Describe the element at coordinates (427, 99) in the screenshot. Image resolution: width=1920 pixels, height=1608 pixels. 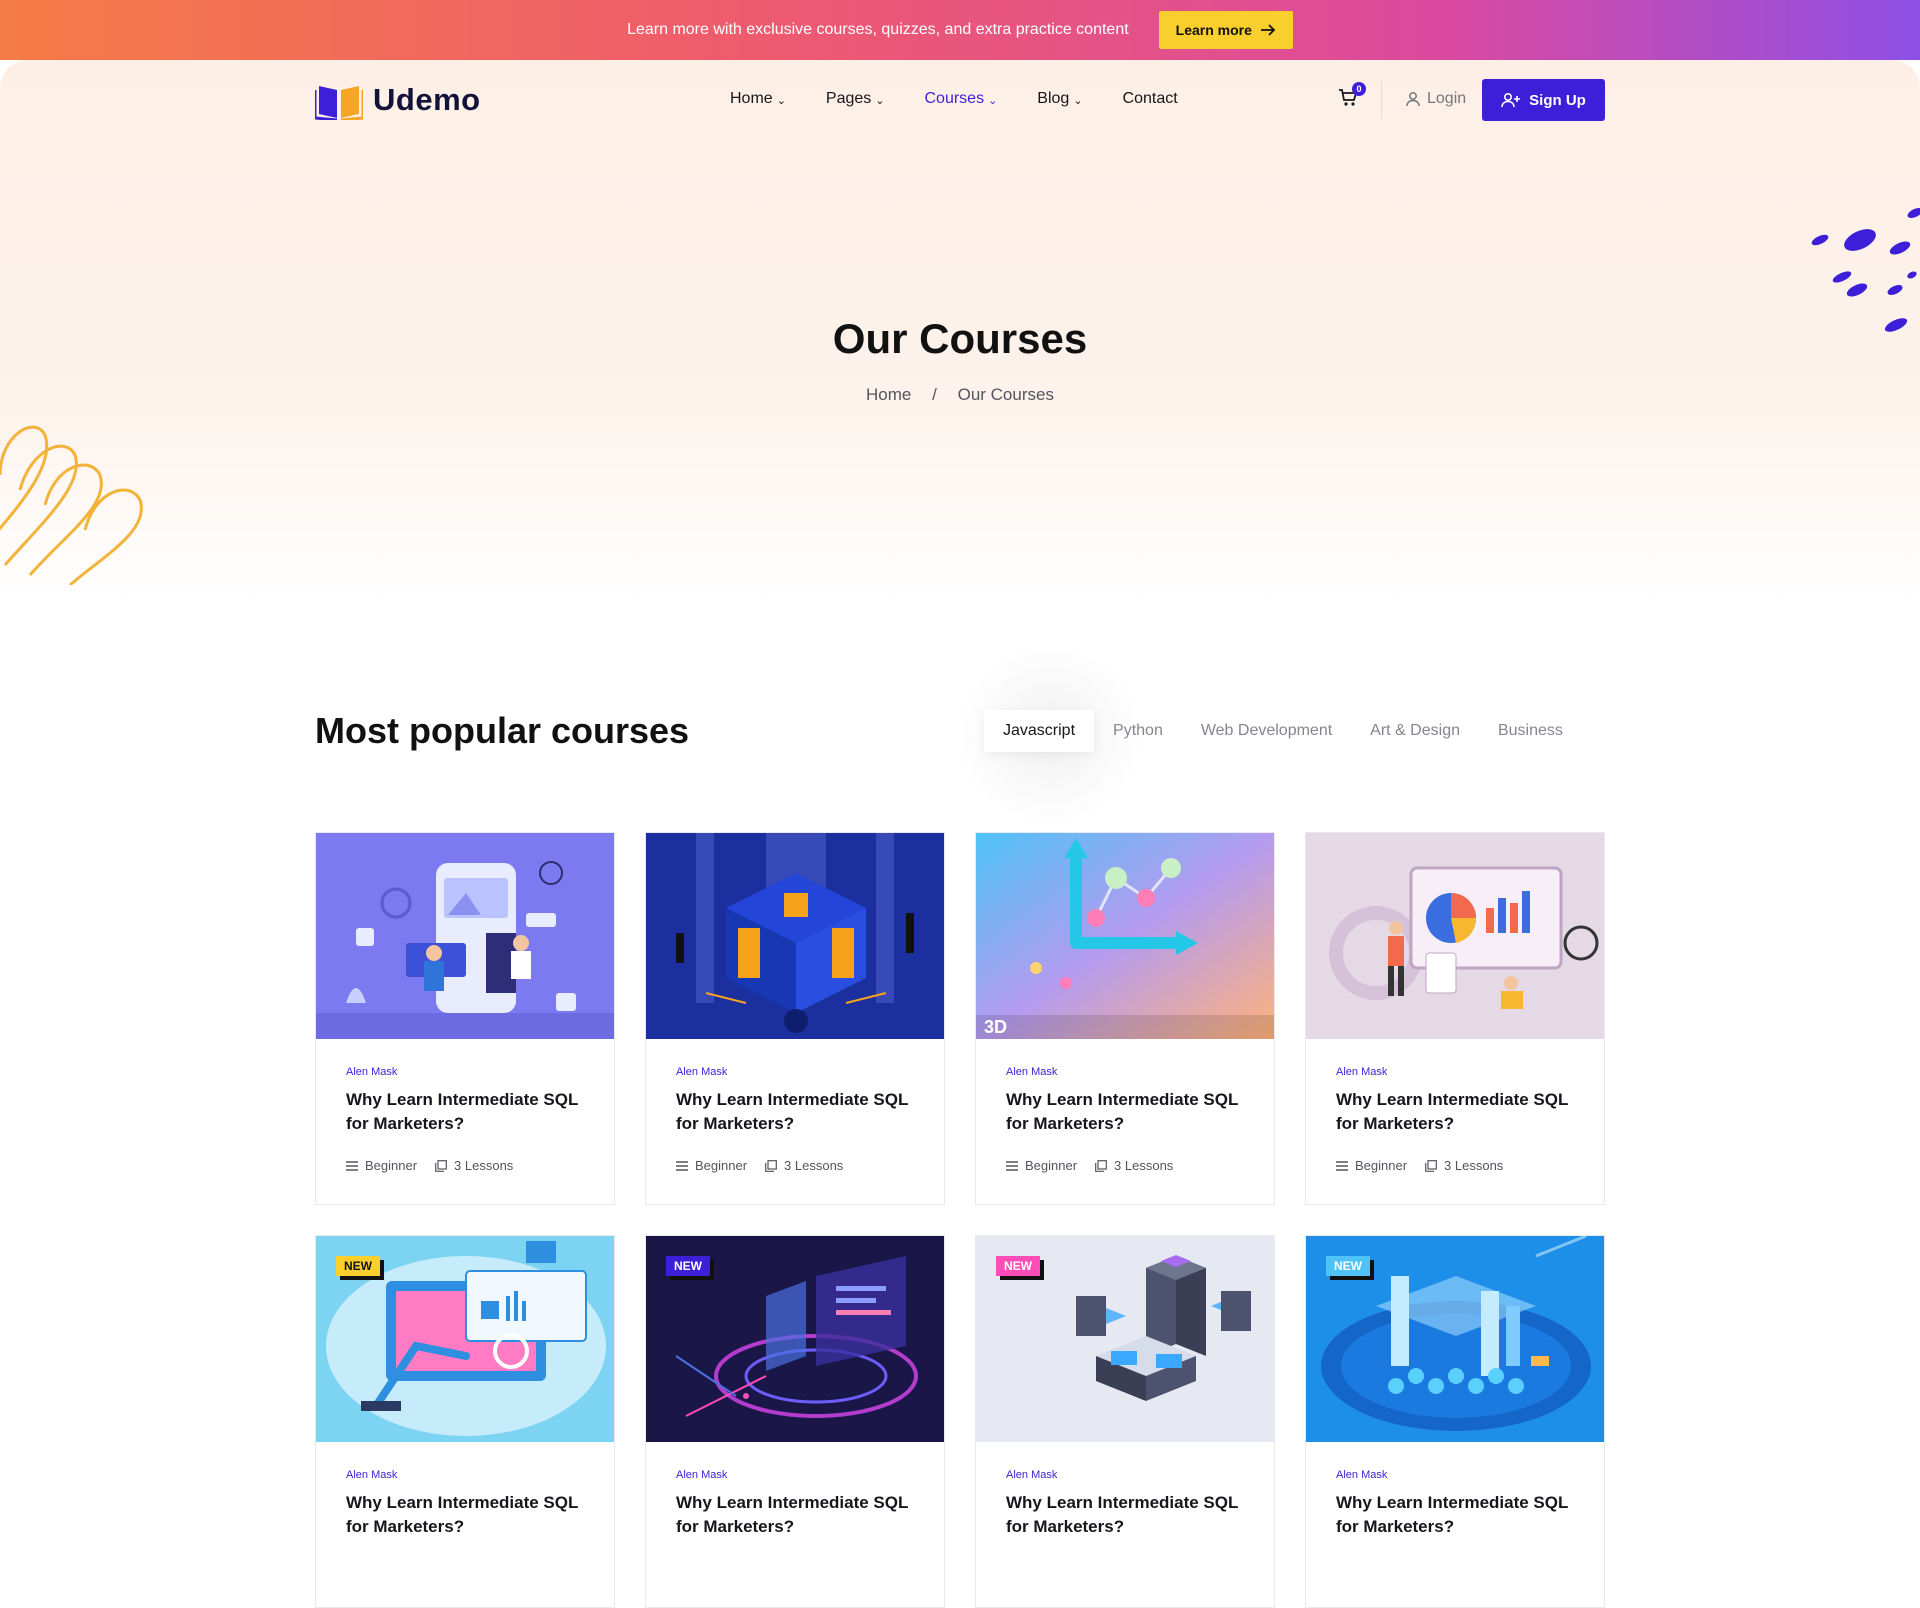
I see `brand-name: Udemo` at that location.